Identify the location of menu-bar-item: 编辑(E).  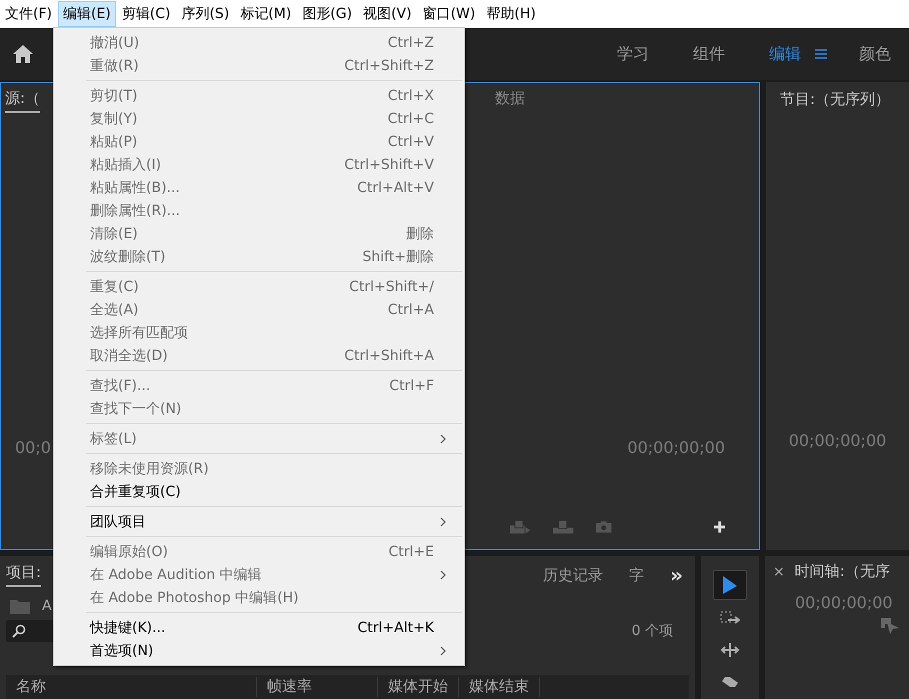
(87, 14).